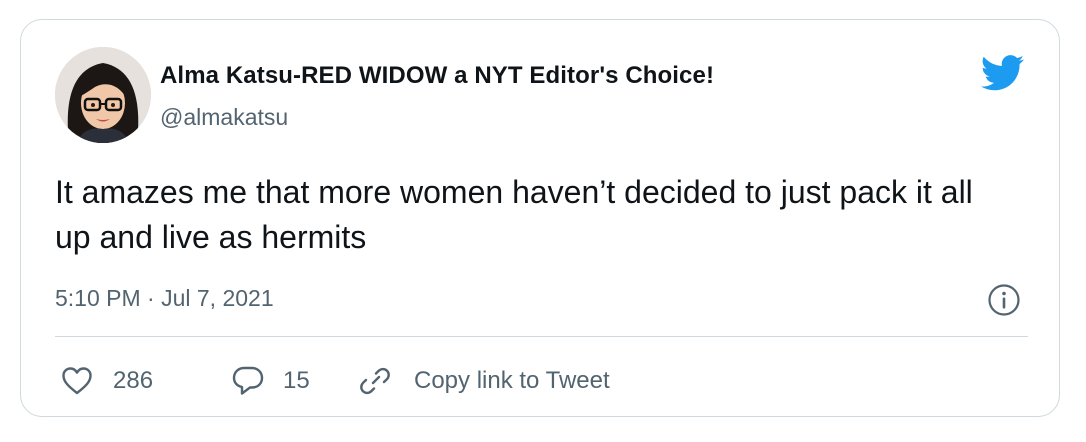  Describe the element at coordinates (248, 380) in the screenshot. I see `speech-bubble-icon` at that location.